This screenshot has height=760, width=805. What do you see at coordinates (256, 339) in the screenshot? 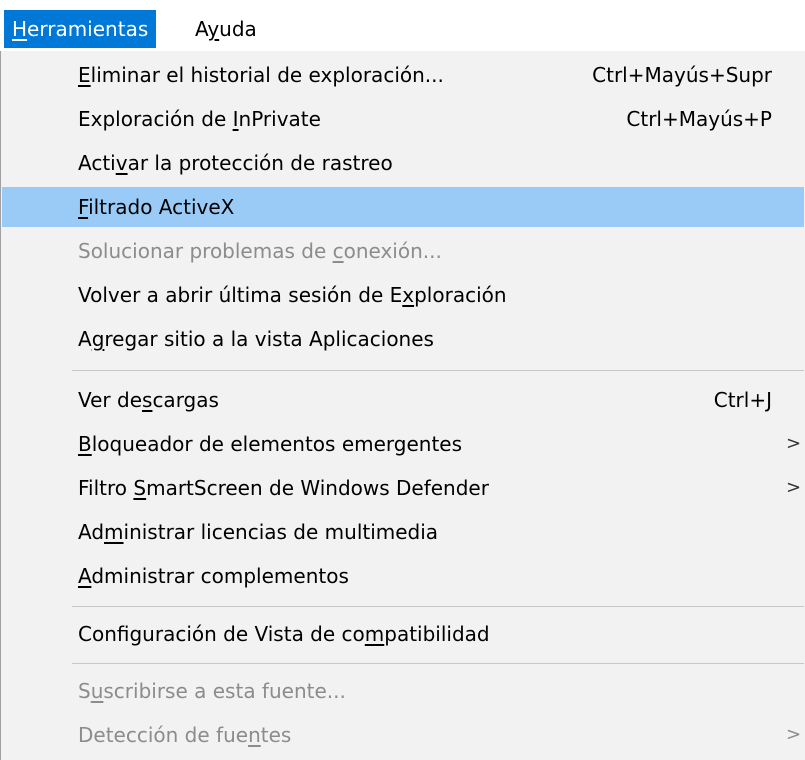
I see `menu-item-label: Agregar sitio a la vista Aplicaciones` at bounding box center [256, 339].